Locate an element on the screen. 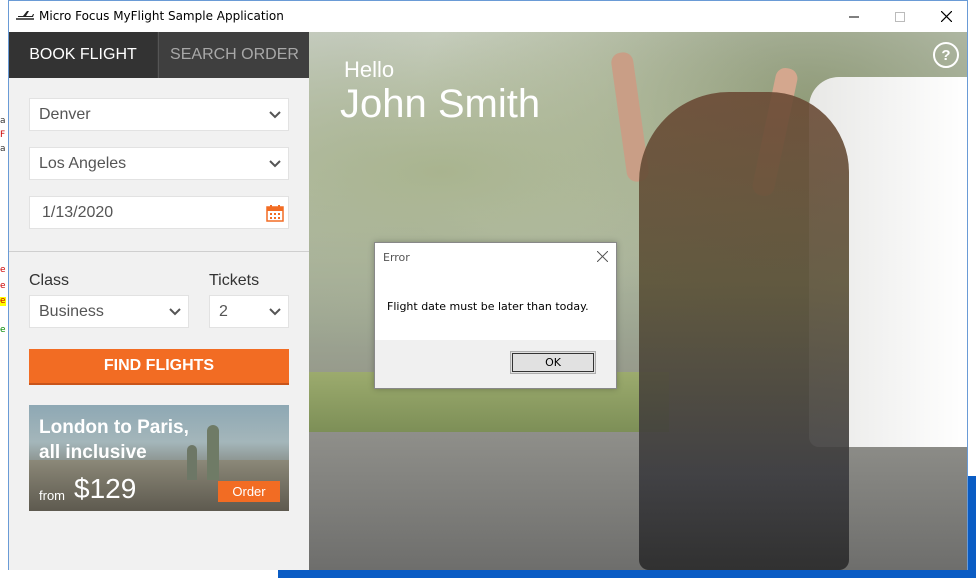 This screenshot has width=976, height=578. taskbar-strip is located at coordinates (627, 574).